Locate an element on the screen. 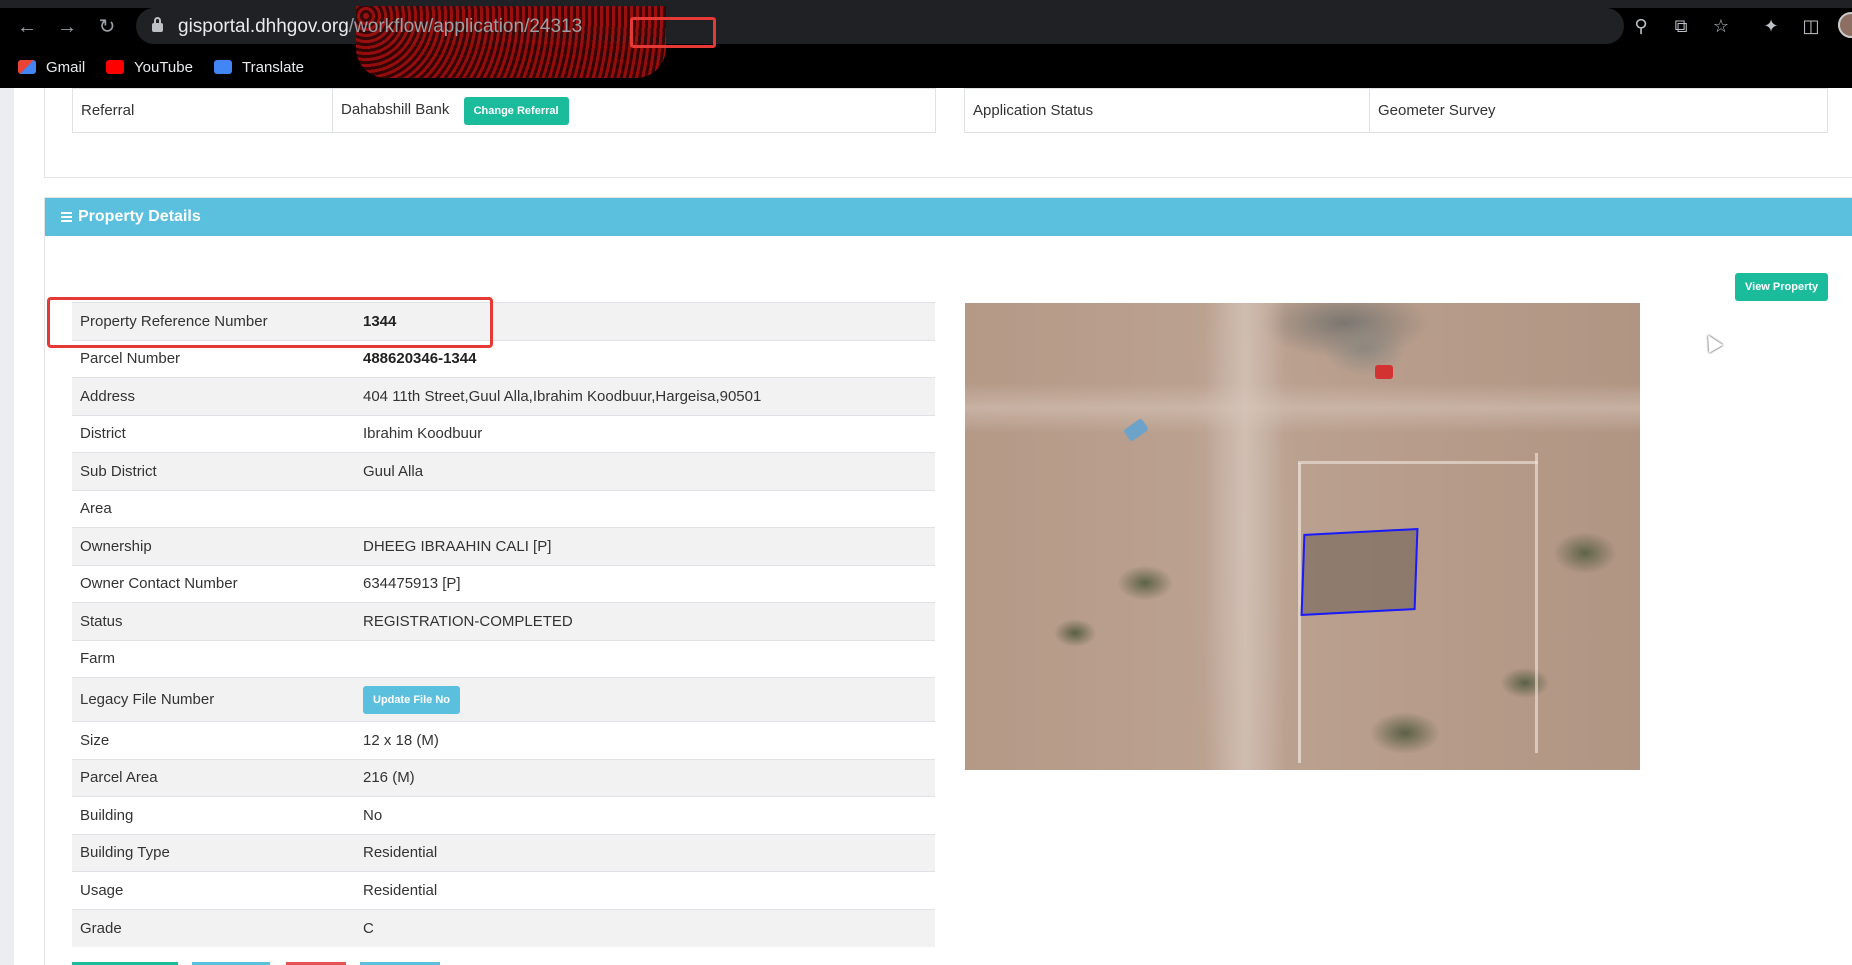  property-key: District is located at coordinates (213, 433).